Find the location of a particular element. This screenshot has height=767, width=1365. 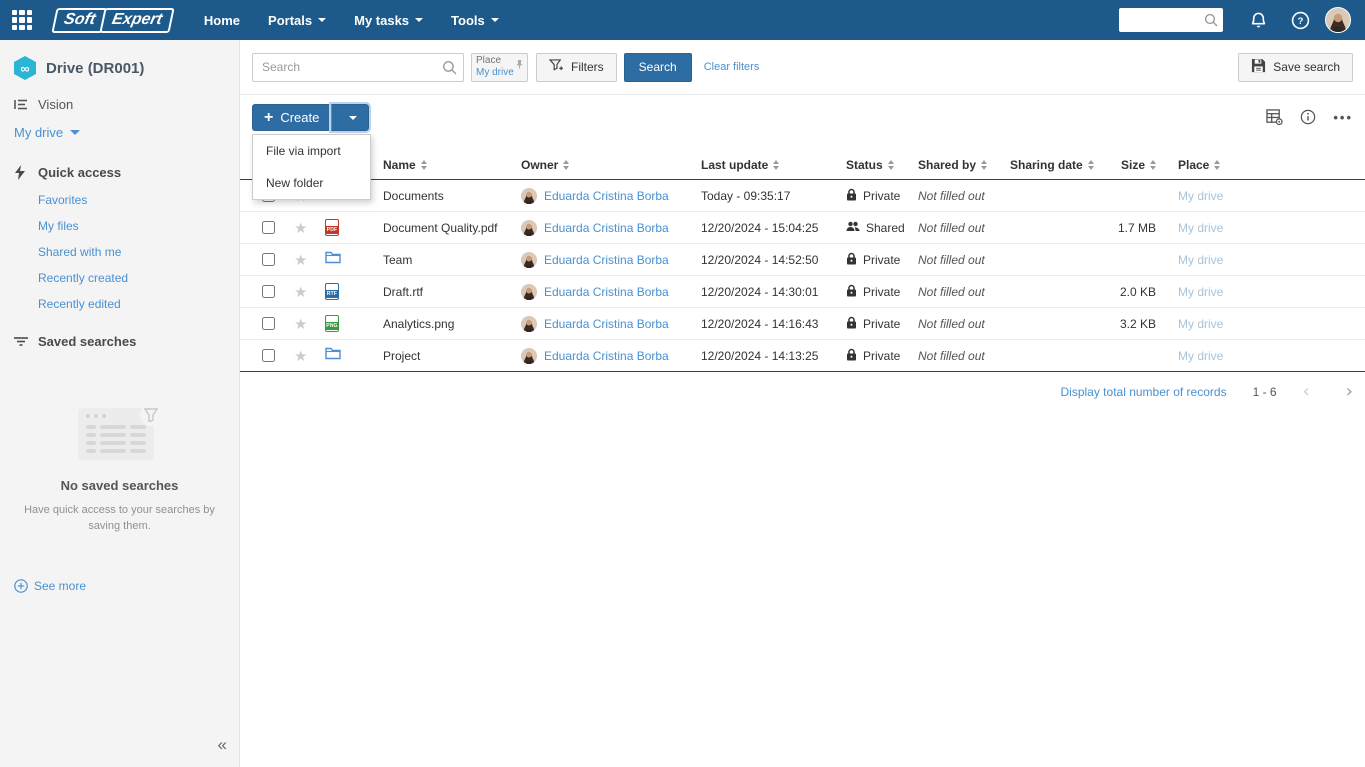

create-dropdown-toggle is located at coordinates (350, 117).